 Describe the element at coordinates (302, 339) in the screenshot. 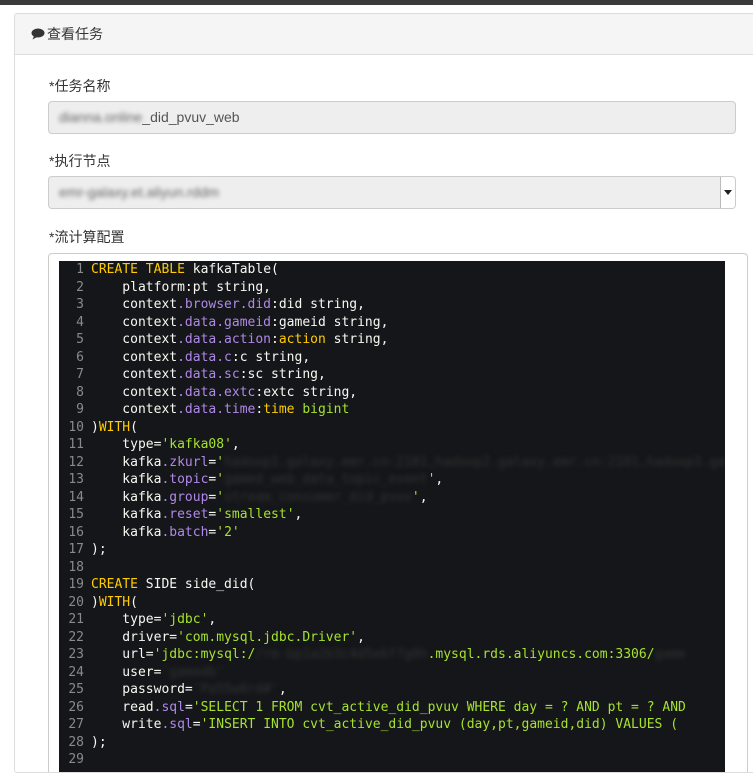

I see `code-token: action` at that location.